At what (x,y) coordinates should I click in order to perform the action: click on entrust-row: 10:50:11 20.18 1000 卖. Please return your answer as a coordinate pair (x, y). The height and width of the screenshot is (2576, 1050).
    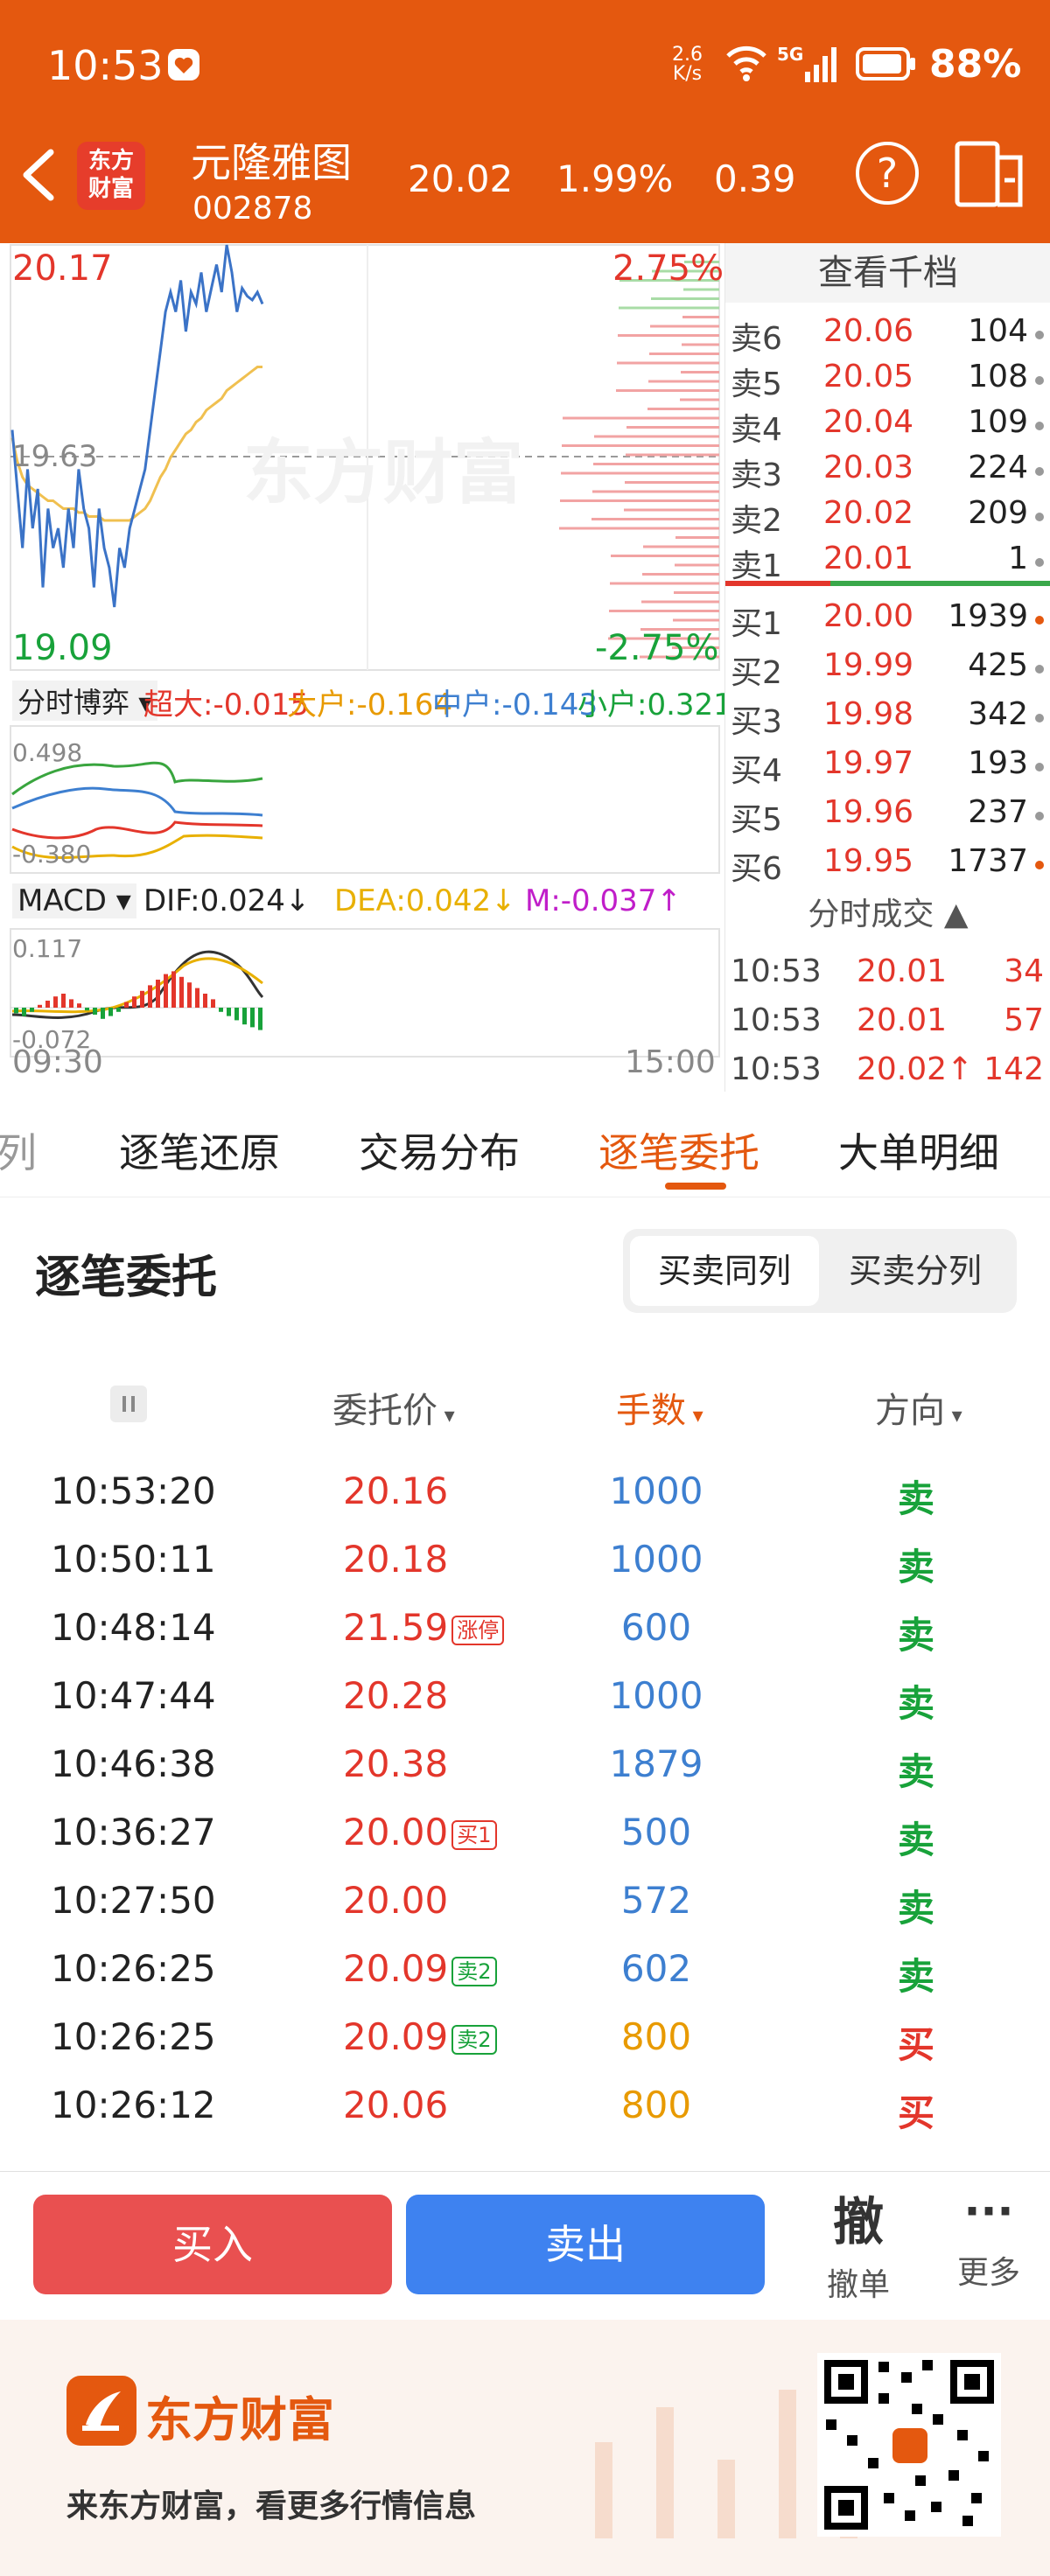
    Looking at the image, I should click on (525, 1558).